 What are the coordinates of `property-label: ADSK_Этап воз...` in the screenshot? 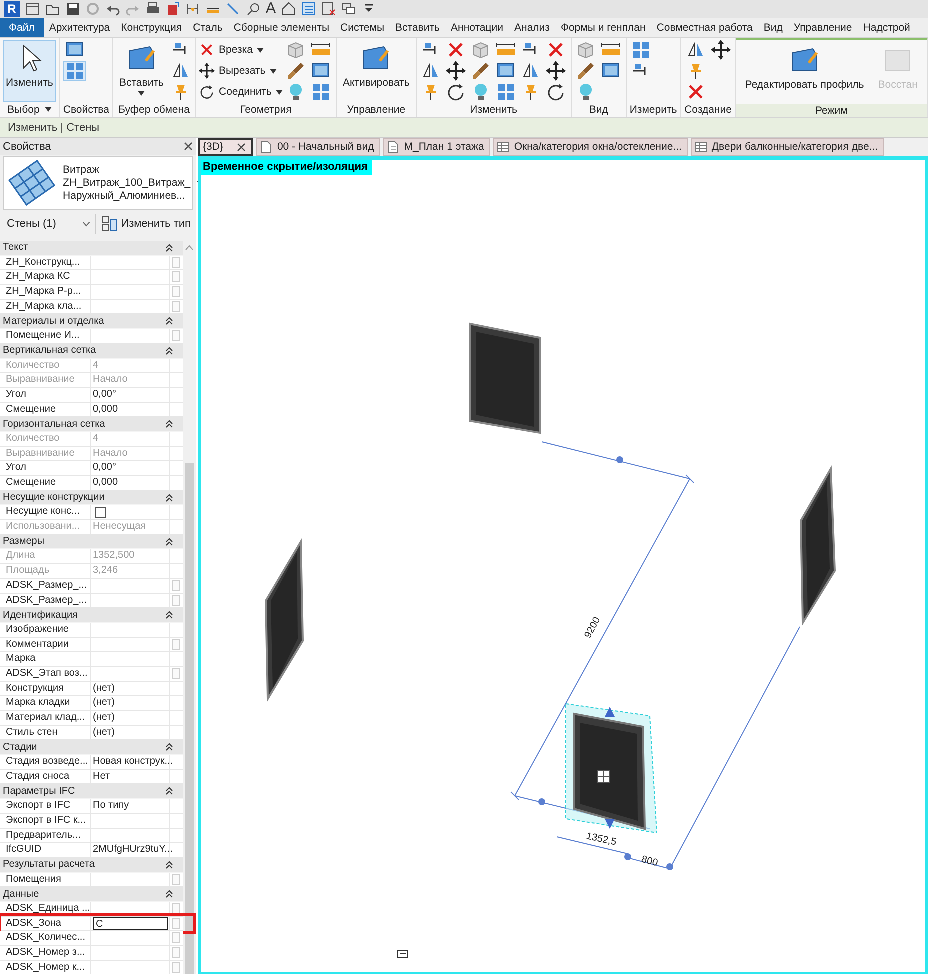 It's located at (45, 673).